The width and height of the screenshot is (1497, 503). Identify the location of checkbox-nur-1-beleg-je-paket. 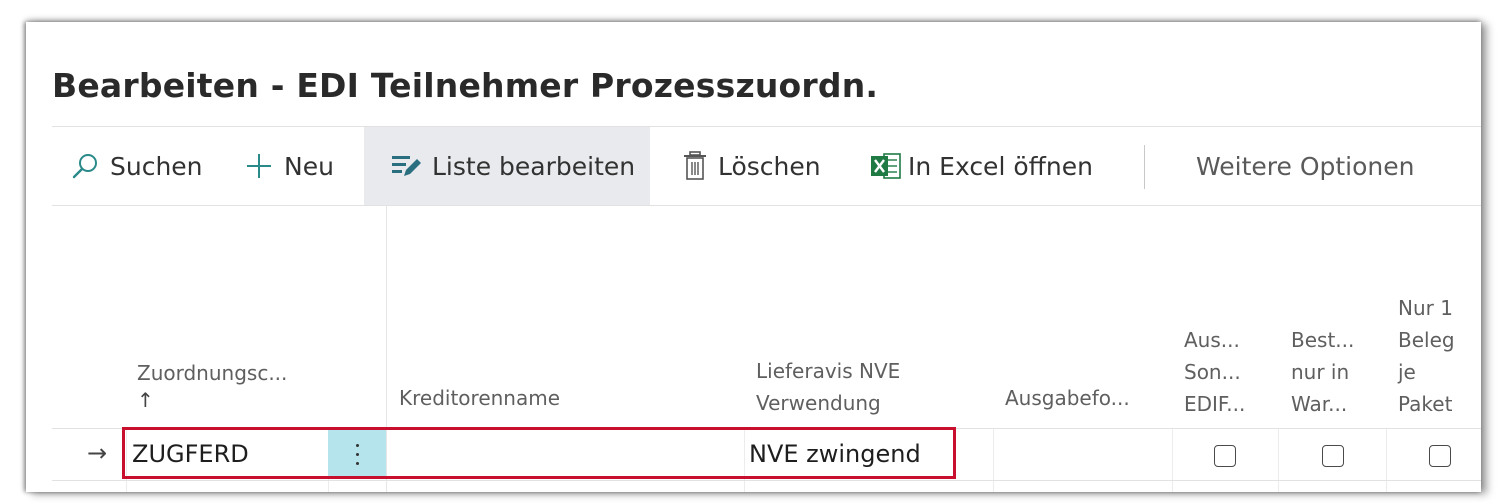
(1440, 456).